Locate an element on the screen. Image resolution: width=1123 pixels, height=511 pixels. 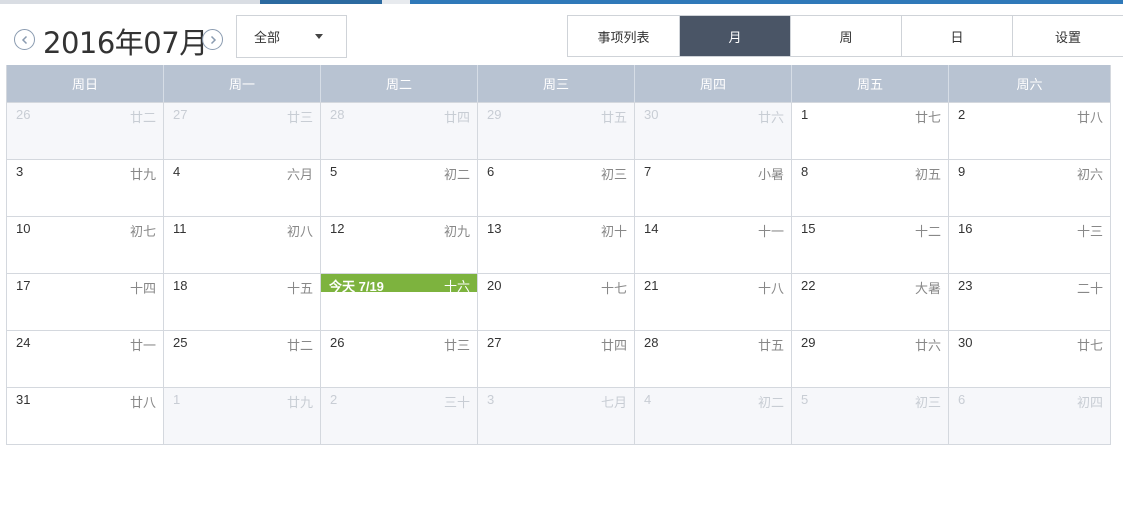
day-number: 16 is located at coordinates (965, 228).